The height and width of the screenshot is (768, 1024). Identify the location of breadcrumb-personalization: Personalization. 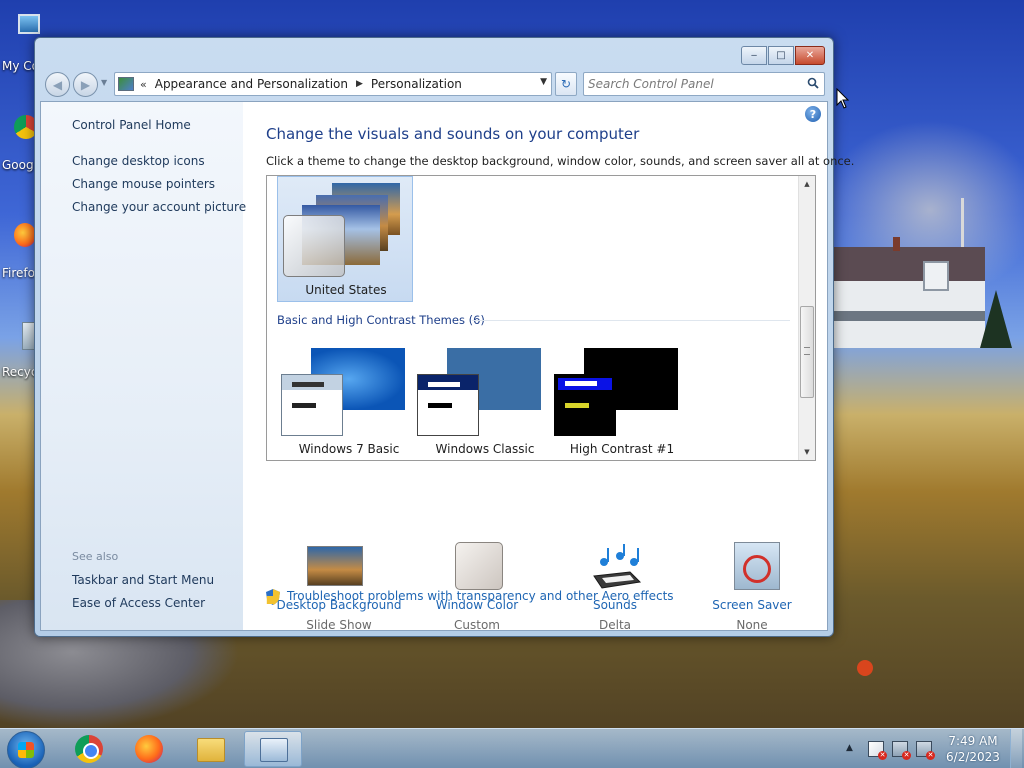
(416, 84).